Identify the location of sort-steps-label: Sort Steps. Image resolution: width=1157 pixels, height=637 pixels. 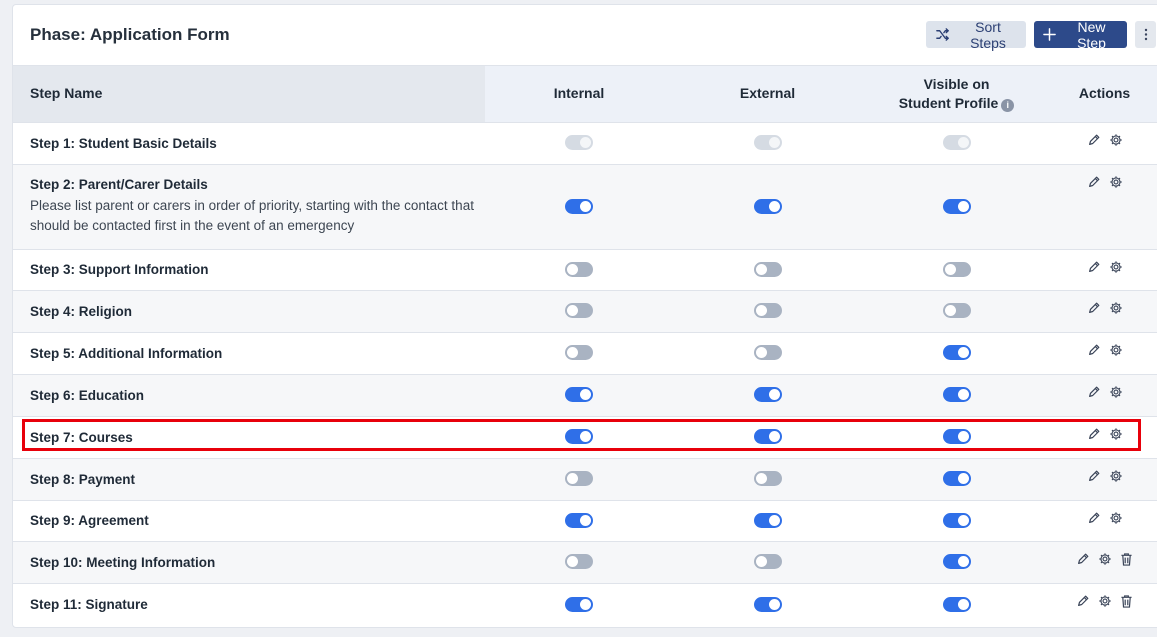
(988, 34).